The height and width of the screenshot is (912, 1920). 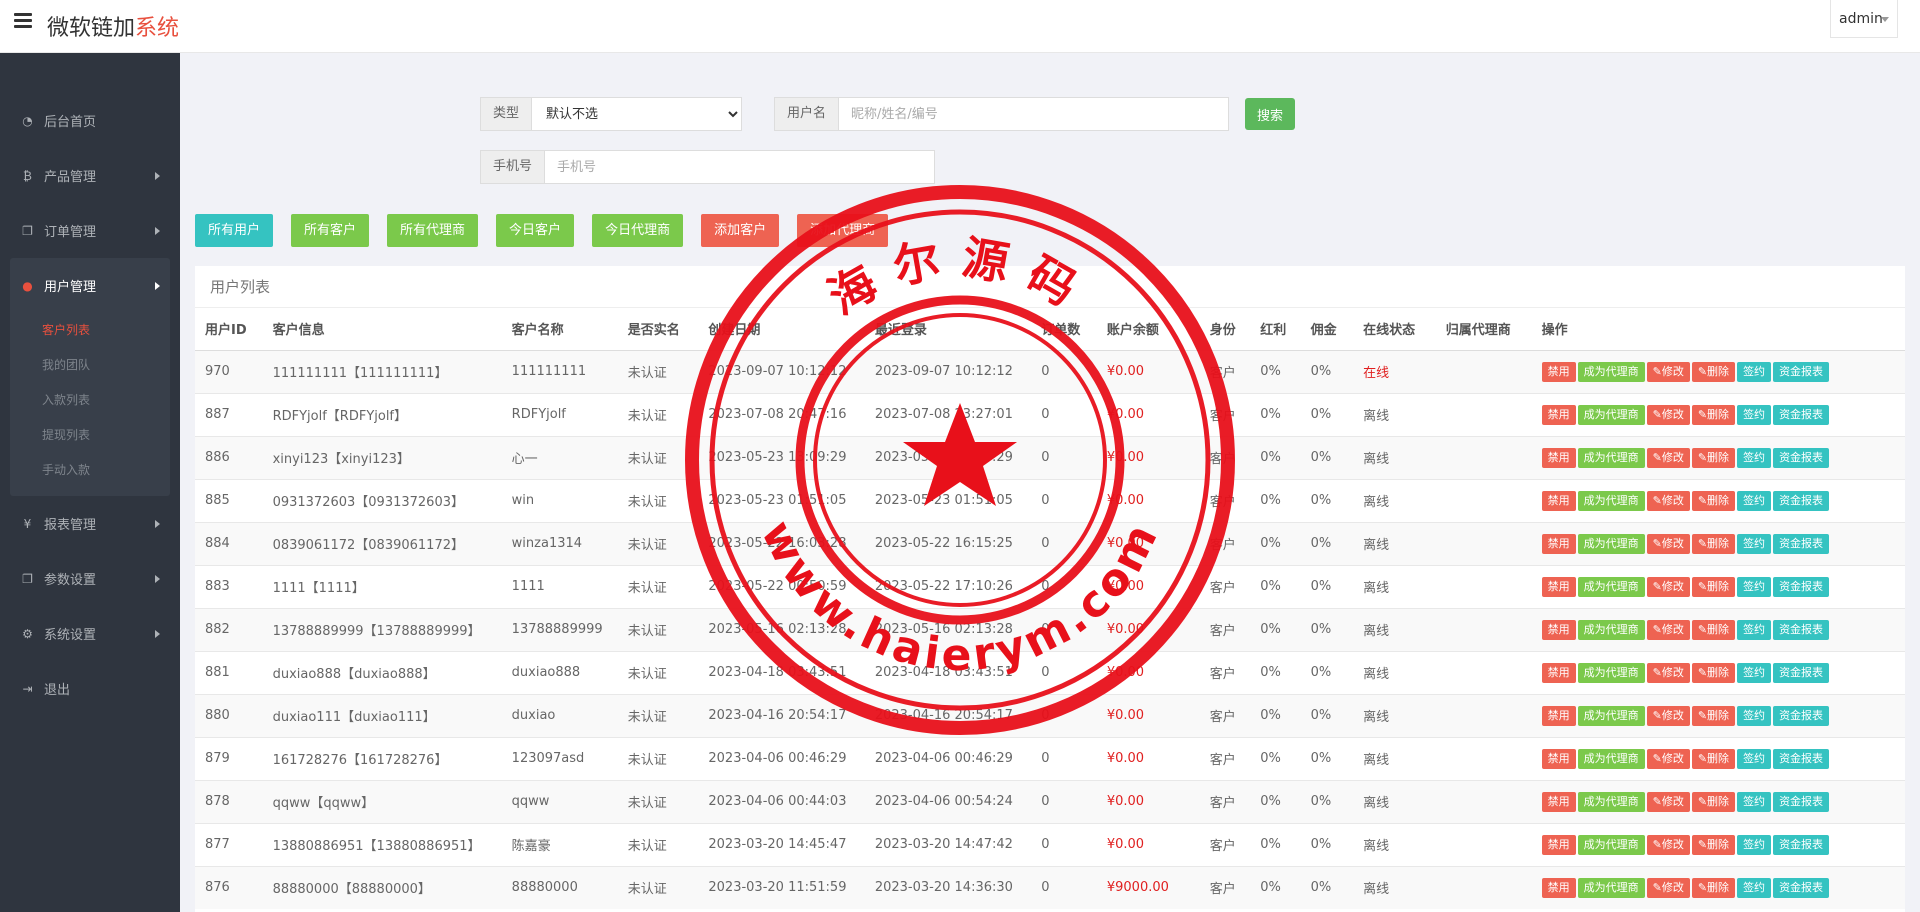 What do you see at coordinates (843, 230) in the screenshot?
I see `filter-button: 添加代理商` at bounding box center [843, 230].